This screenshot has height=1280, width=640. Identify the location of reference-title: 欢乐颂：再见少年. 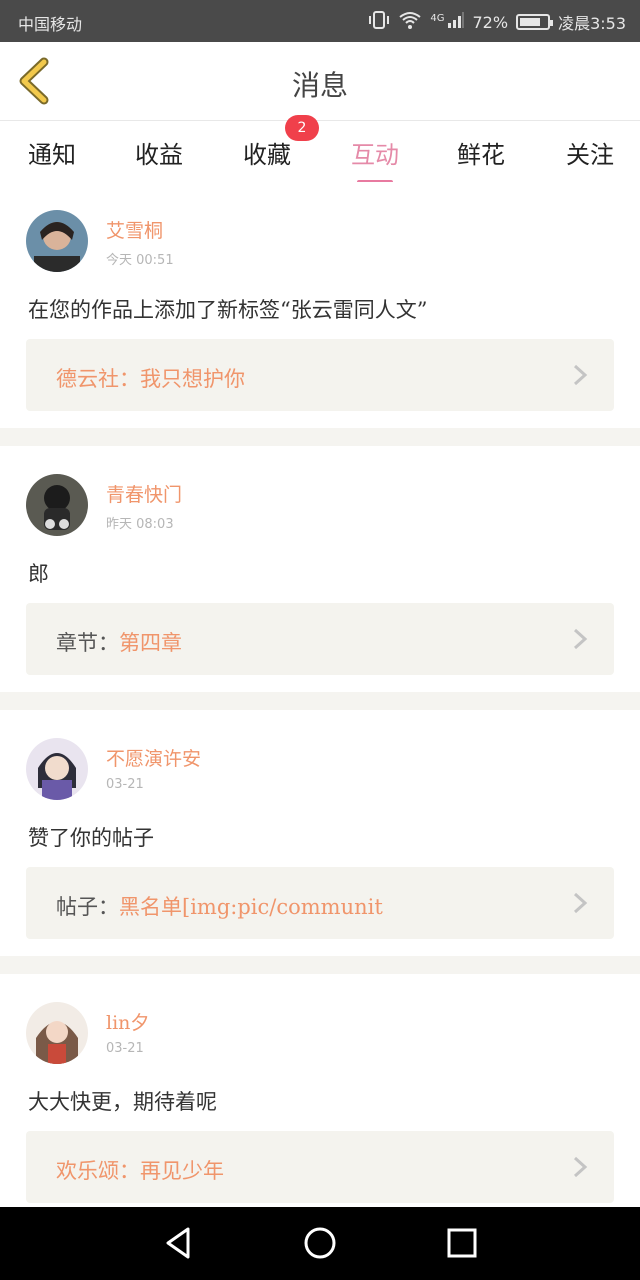
(140, 1171).